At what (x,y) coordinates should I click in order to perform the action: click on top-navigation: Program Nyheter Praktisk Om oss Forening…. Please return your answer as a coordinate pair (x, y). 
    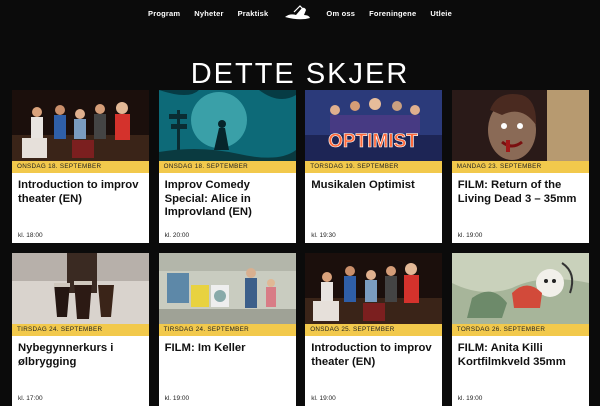
    Looking at the image, I should click on (300, 13).